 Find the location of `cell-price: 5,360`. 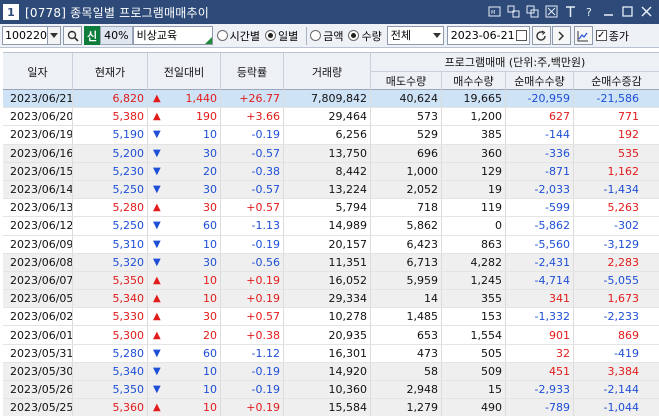

cell-price: 5,360 is located at coordinates (110, 407).